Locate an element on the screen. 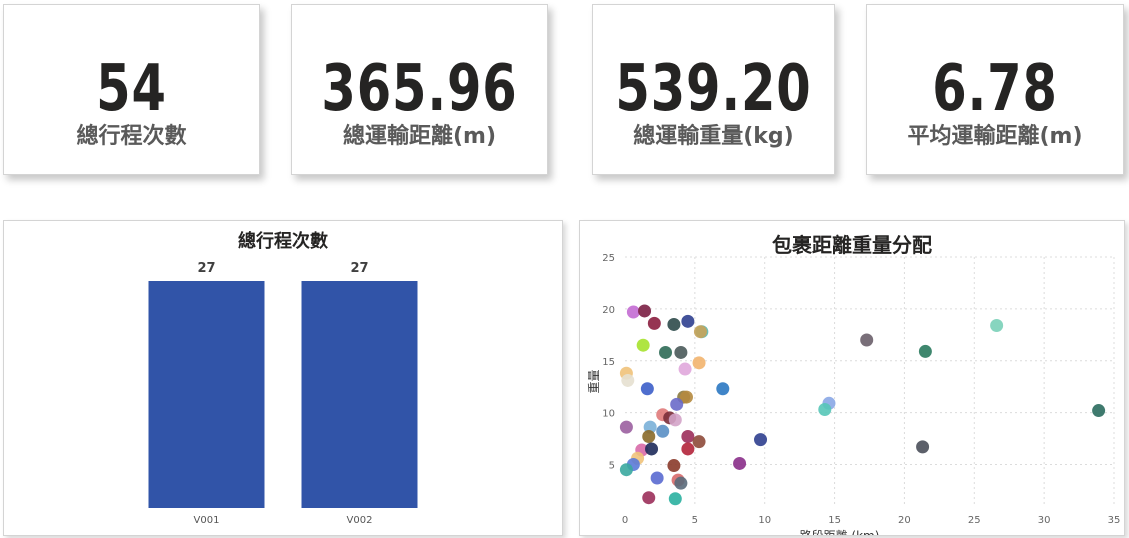 The height and width of the screenshot is (538, 1129). kpi-card-total-weight: 539.20 總運輸重量(kg) is located at coordinates (713, 89).